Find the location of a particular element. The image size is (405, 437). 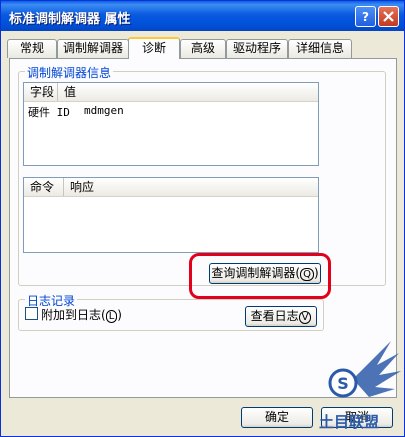

cell-field: 硬件 ID is located at coordinates (49, 112).